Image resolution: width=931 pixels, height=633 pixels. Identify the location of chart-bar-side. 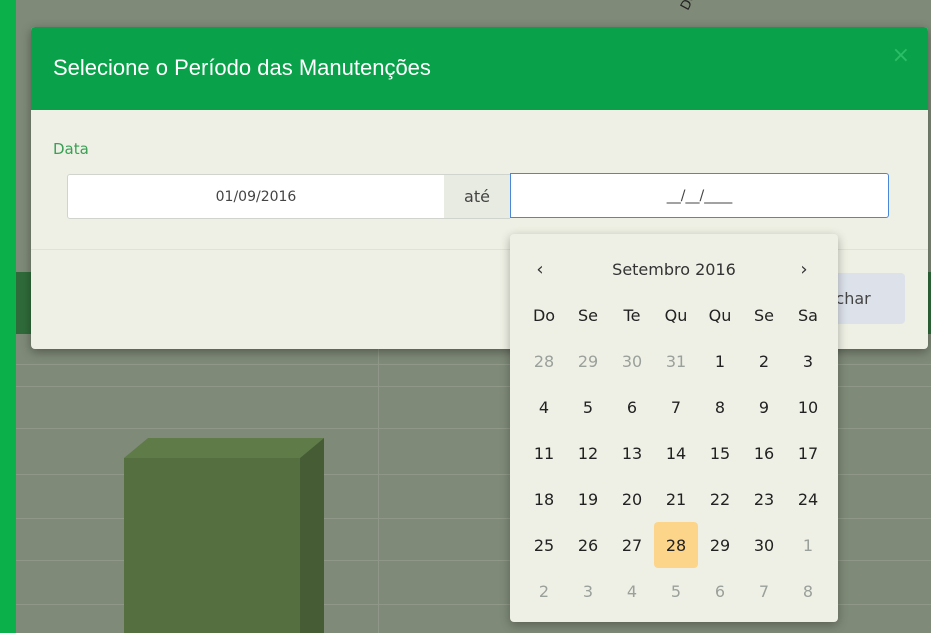
(312, 535).